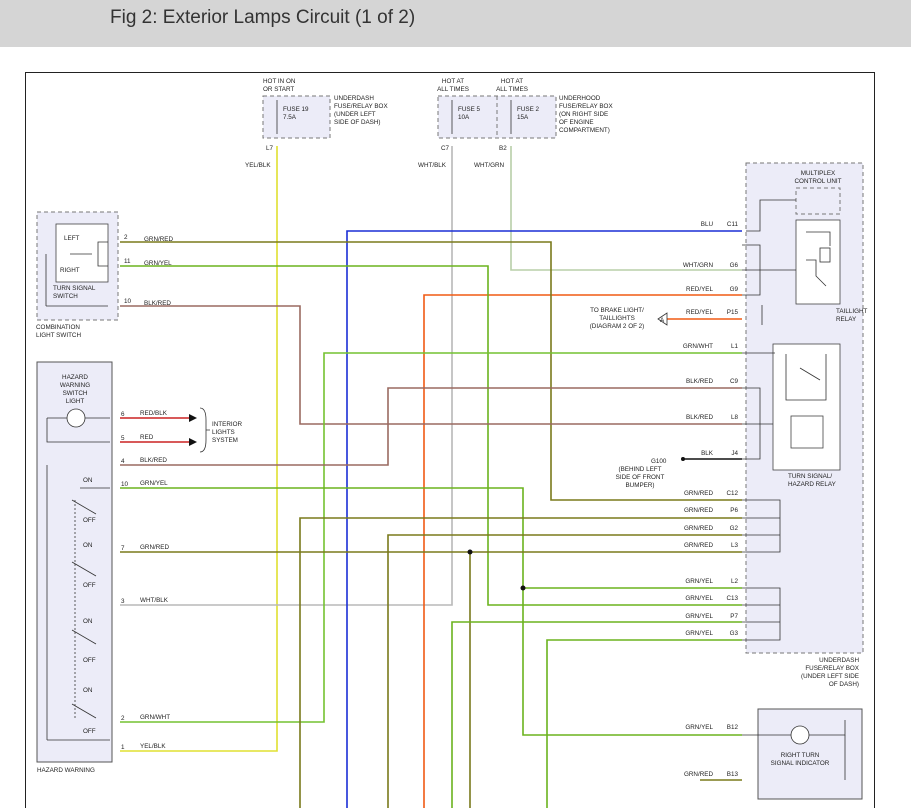 The image size is (911, 808). I want to click on underdash-fuse-box, so click(296, 117).